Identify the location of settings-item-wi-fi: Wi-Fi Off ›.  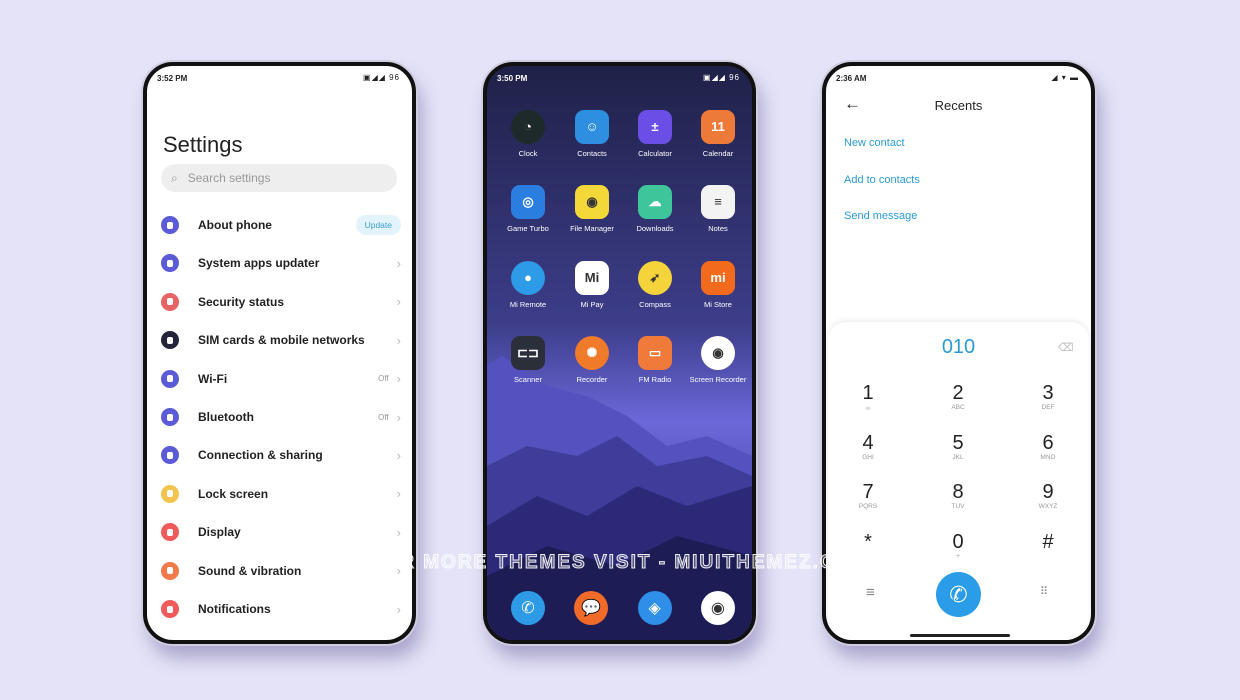
(281, 379).